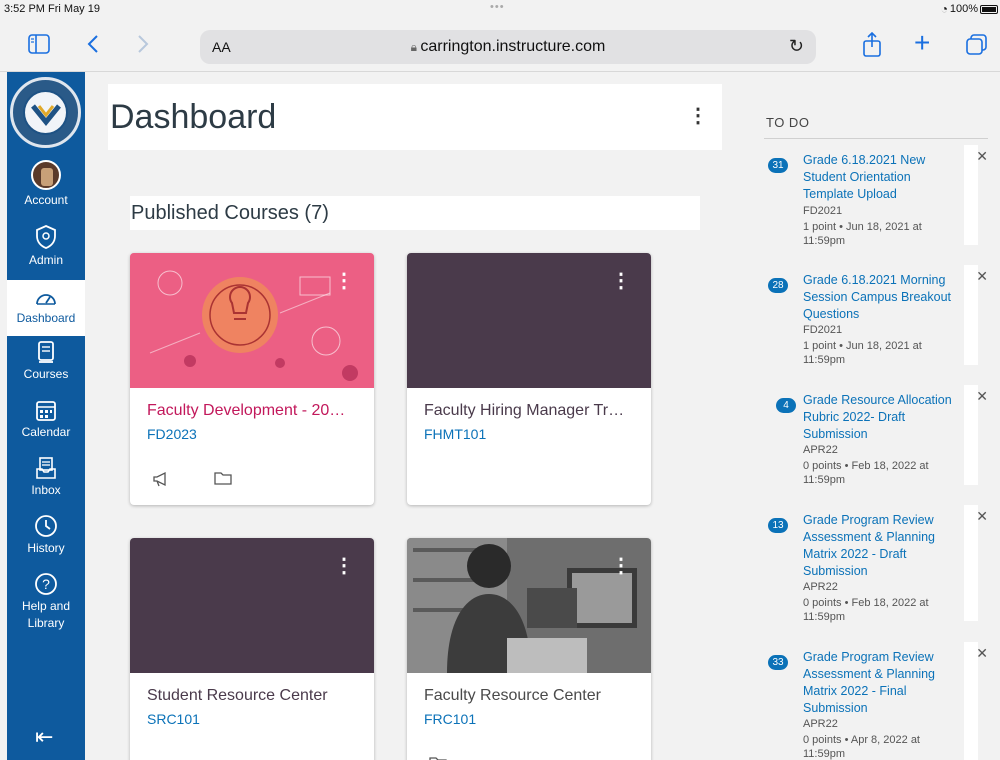  Describe the element at coordinates (778, 285) in the screenshot. I see `todo-count-badge: 28` at that location.